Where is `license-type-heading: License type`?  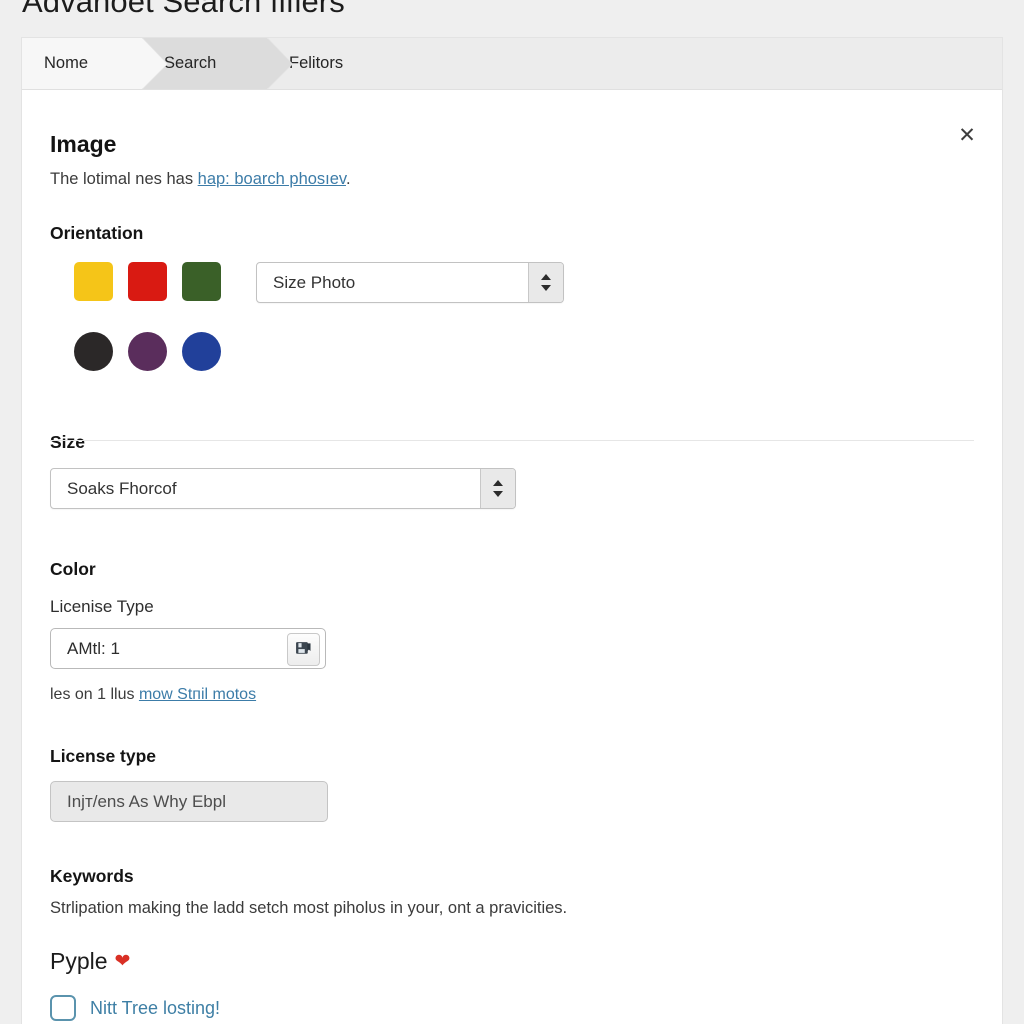 license-type-heading: License type is located at coordinates (103, 756).